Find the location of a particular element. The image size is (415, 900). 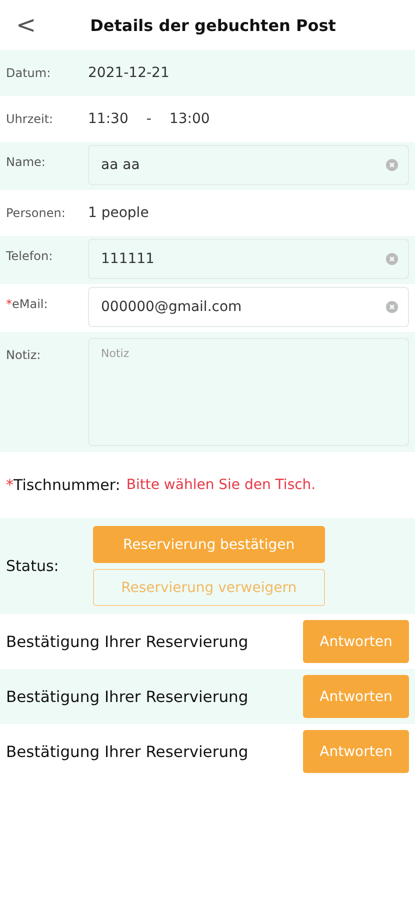

field-label: eMail: is located at coordinates (30, 304).